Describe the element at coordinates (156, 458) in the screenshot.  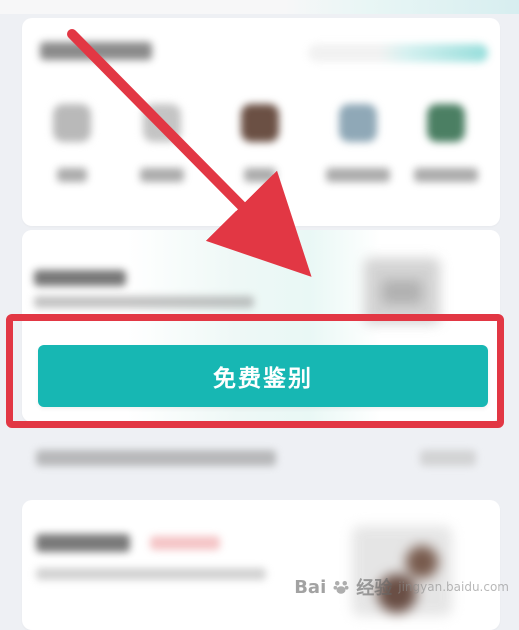
I see `info-row-left` at that location.